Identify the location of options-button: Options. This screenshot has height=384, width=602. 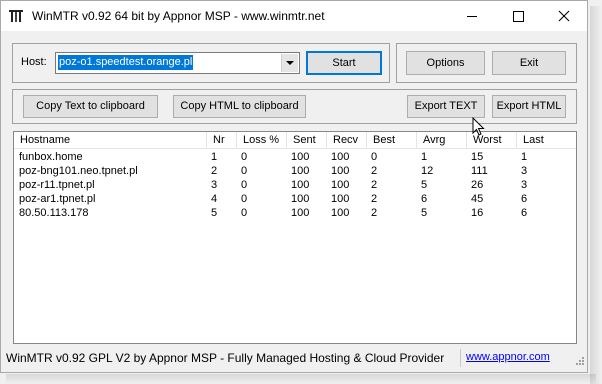
(445, 63).